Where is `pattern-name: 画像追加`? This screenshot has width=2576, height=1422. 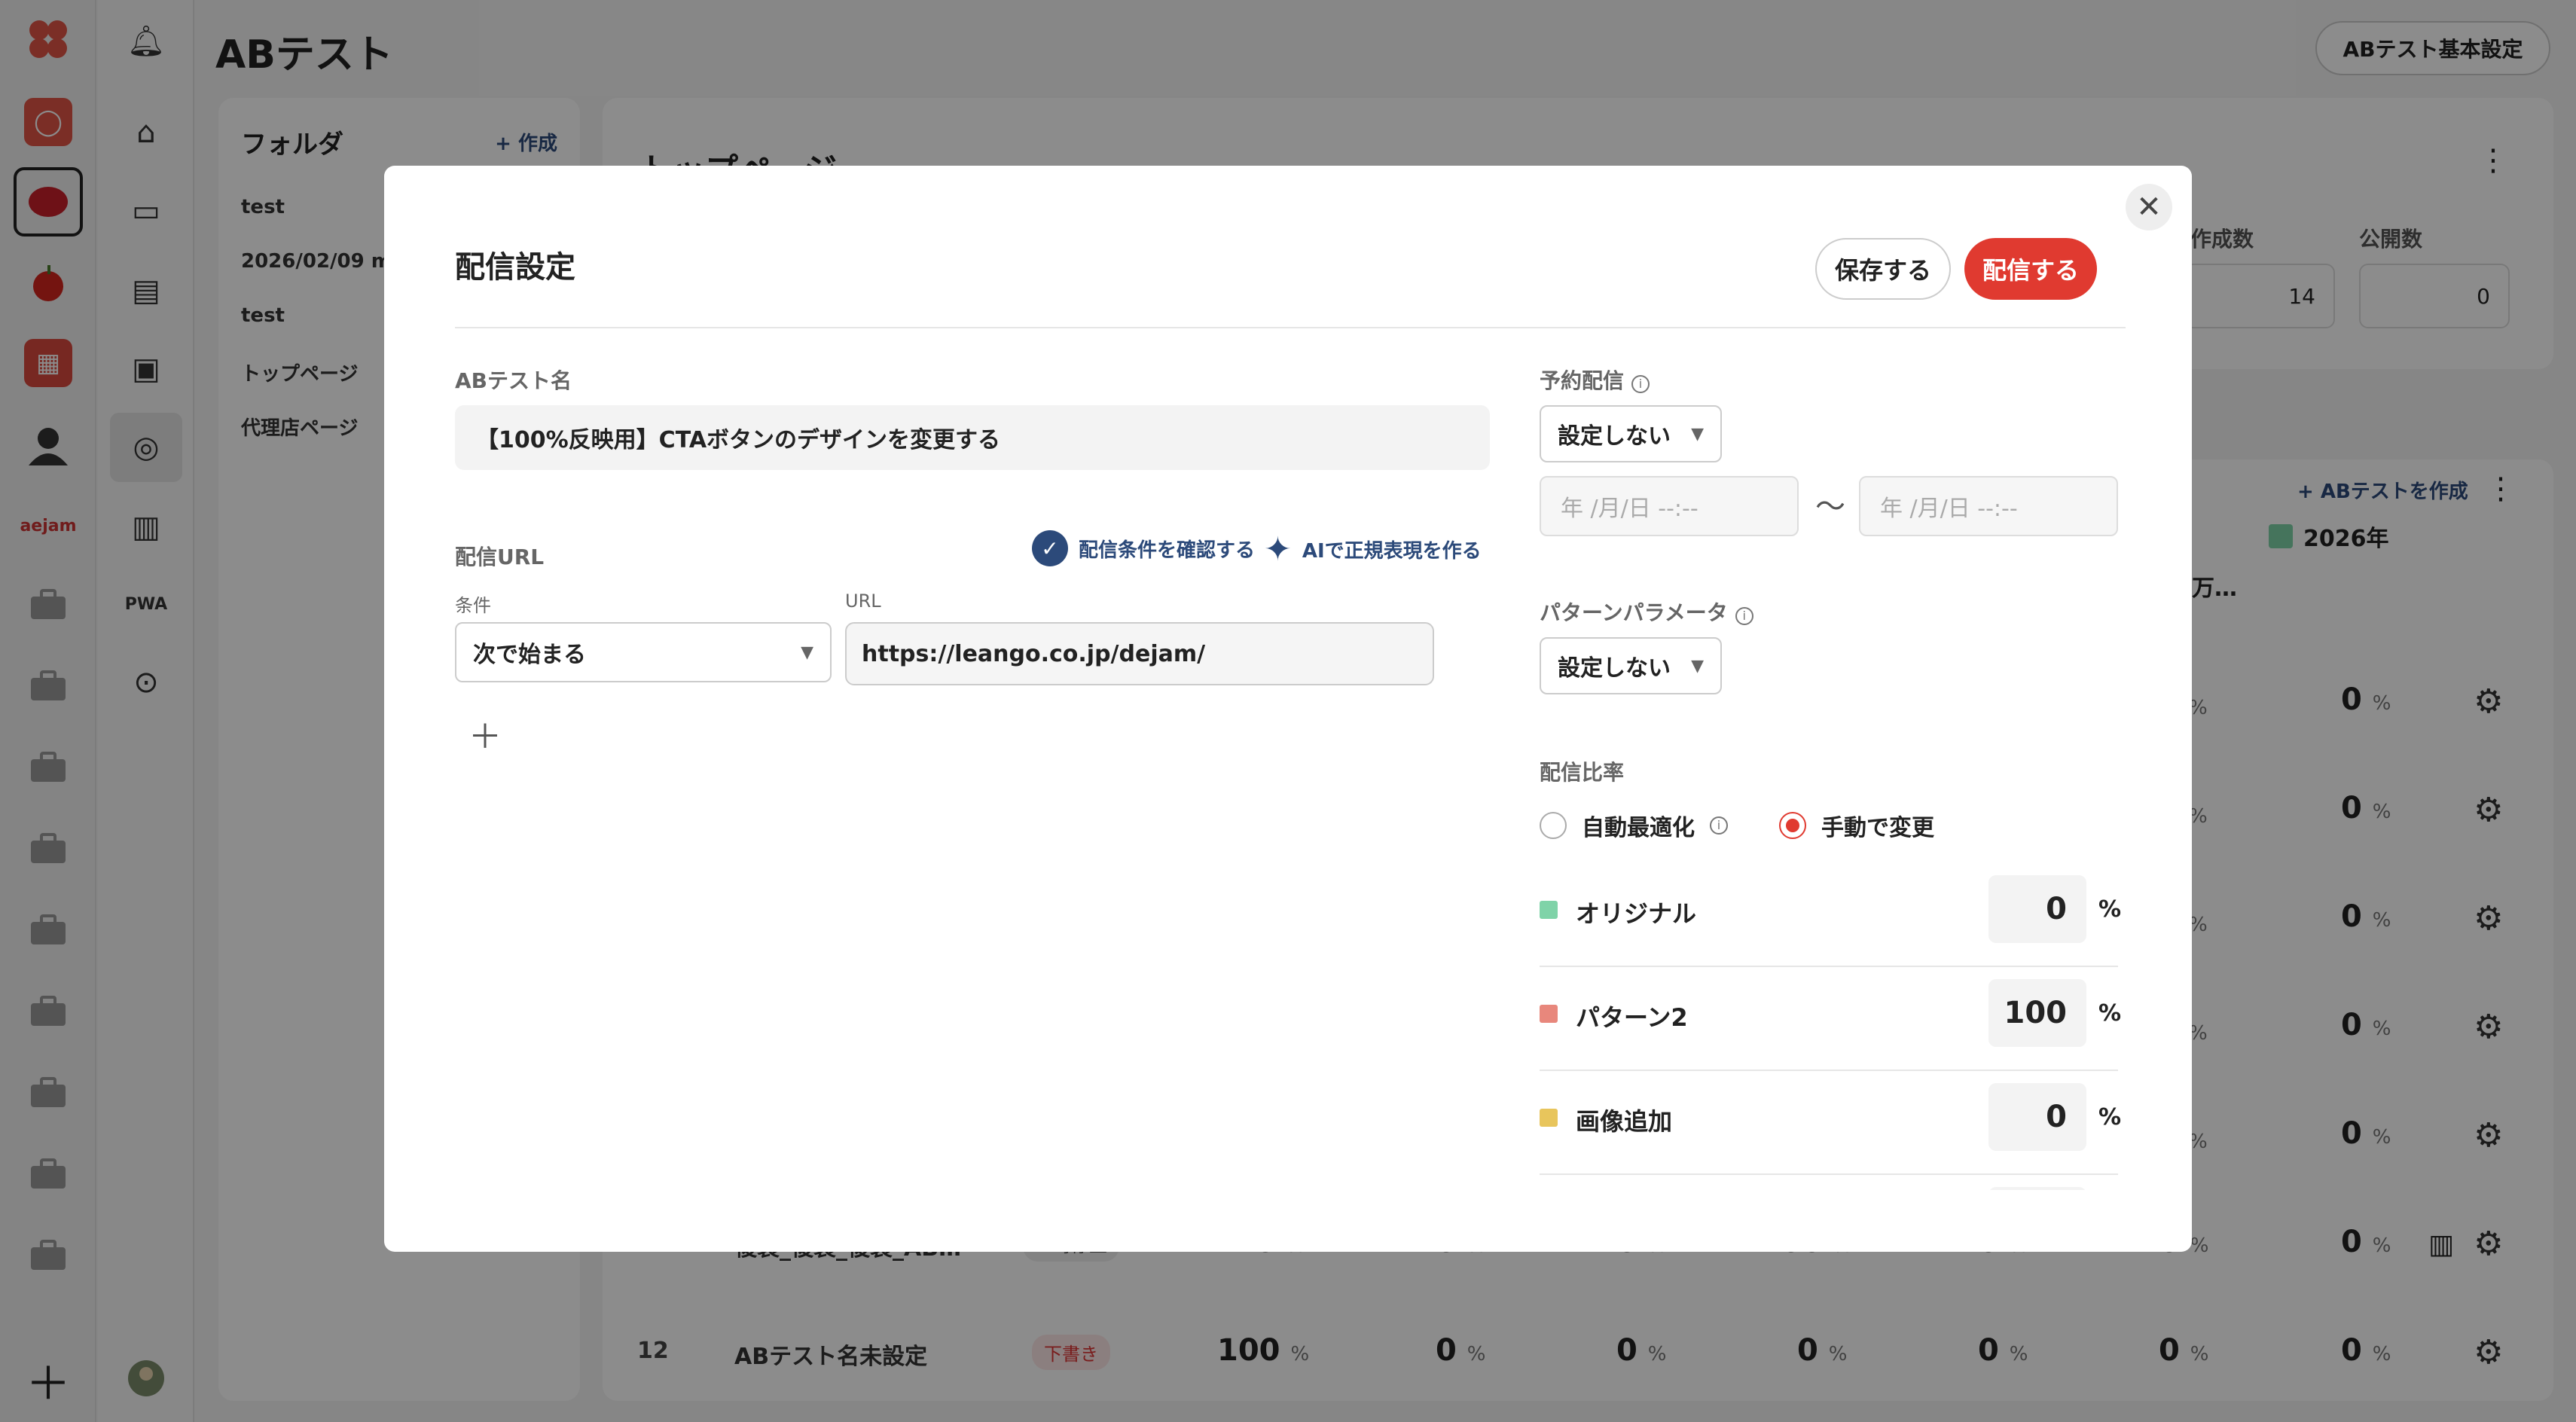
pattern-name: 画像追加 is located at coordinates (1625, 1121).